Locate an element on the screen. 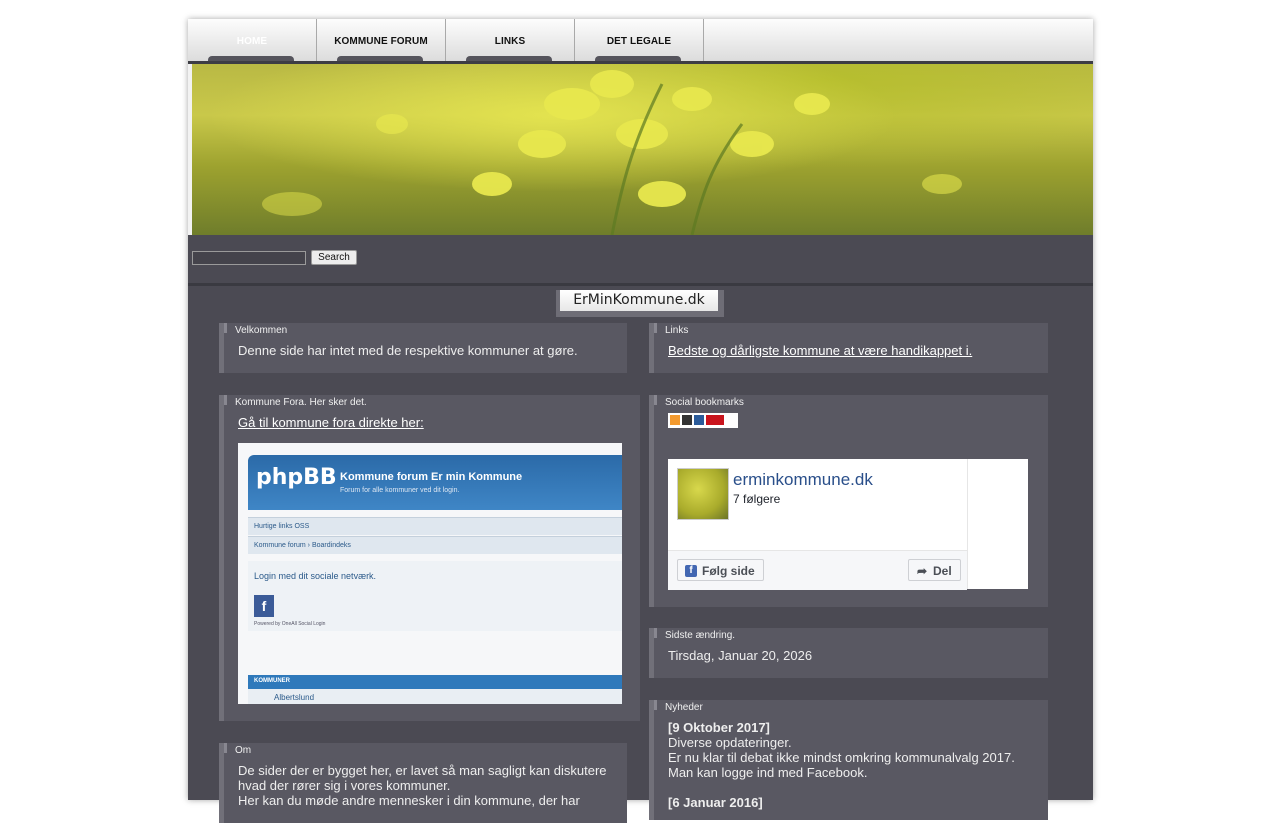 The width and height of the screenshot is (1280, 823). widget-title: Om is located at coordinates (243, 750).